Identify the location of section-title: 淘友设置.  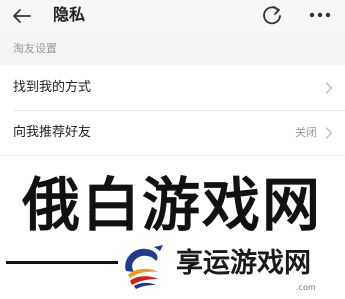
(35, 48).